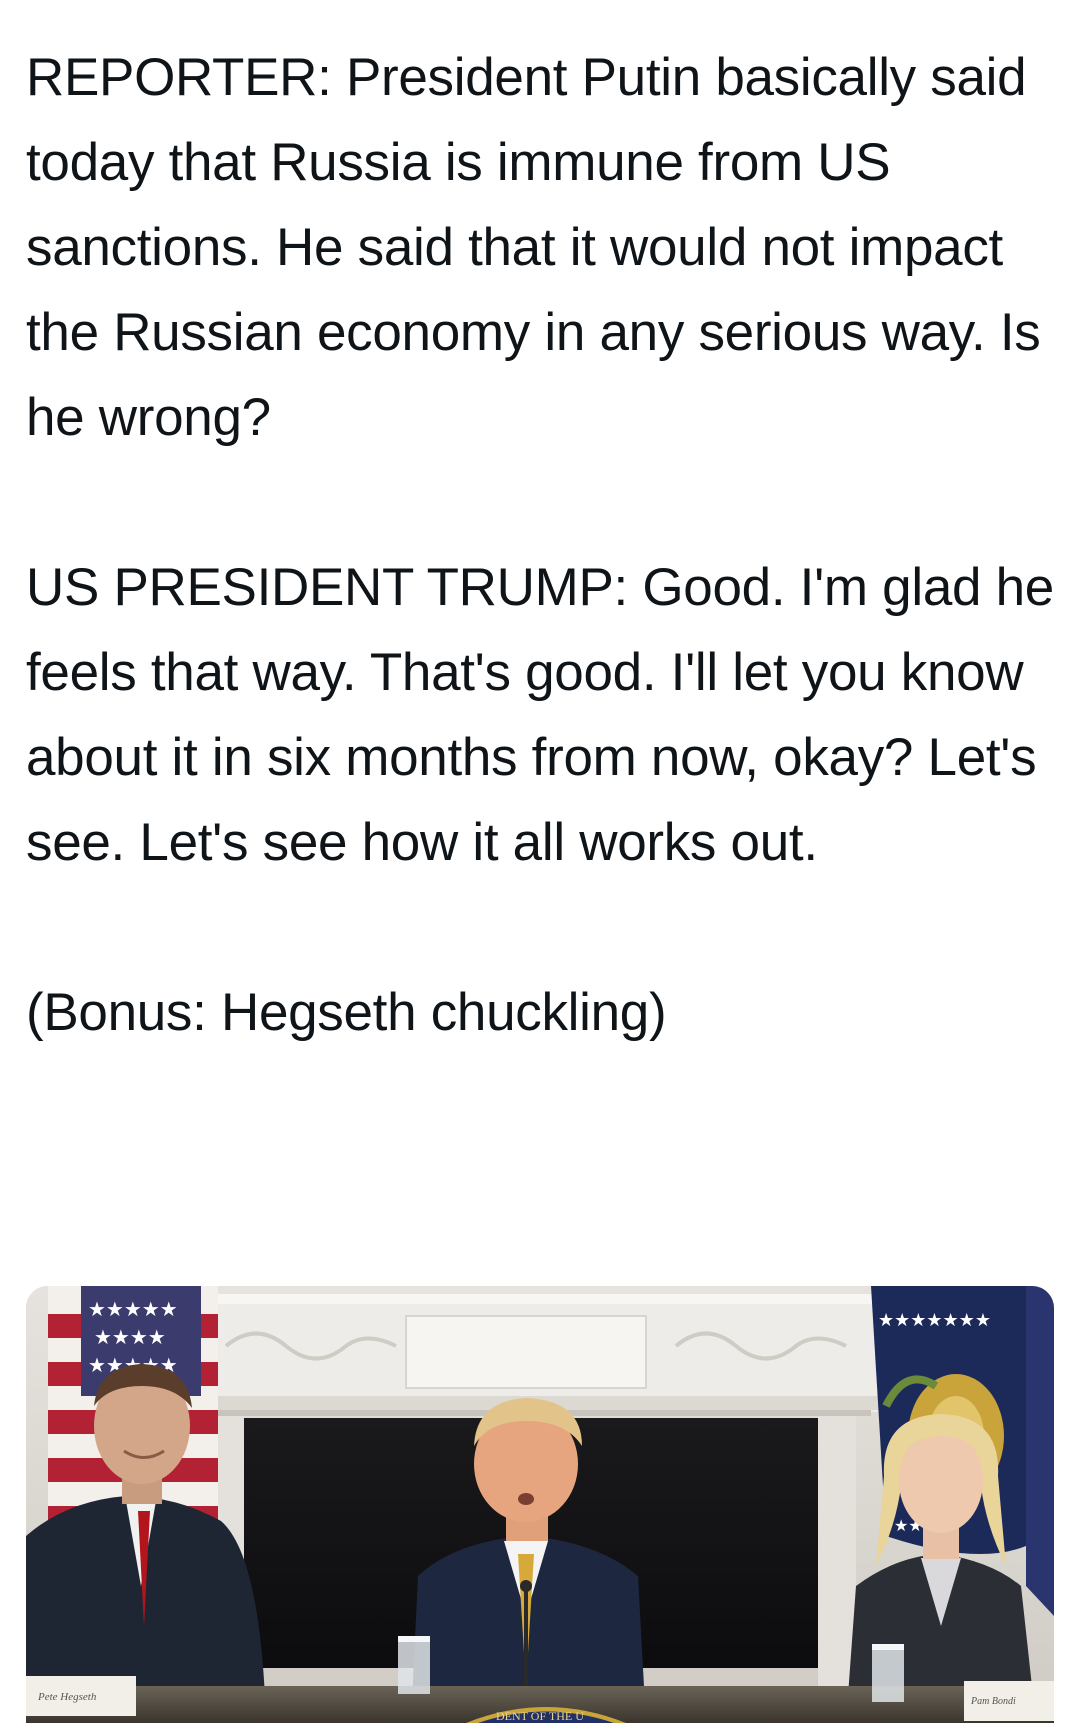 The height and width of the screenshot is (1723, 1080). I want to click on placard-right: Pam Bondi, so click(1009, 1701).